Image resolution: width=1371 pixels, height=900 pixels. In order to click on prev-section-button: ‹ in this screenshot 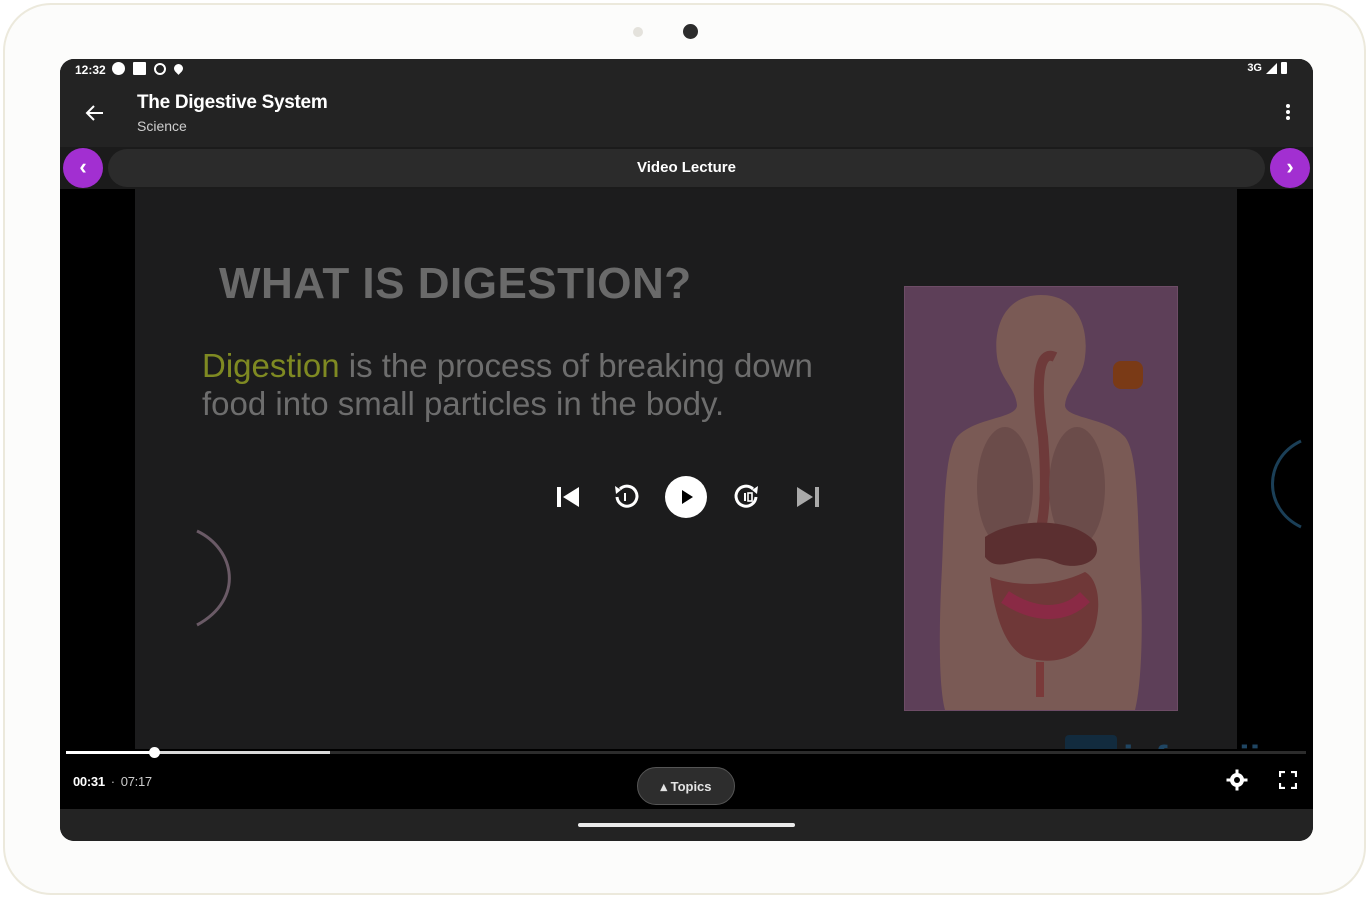, I will do `click(83, 168)`.